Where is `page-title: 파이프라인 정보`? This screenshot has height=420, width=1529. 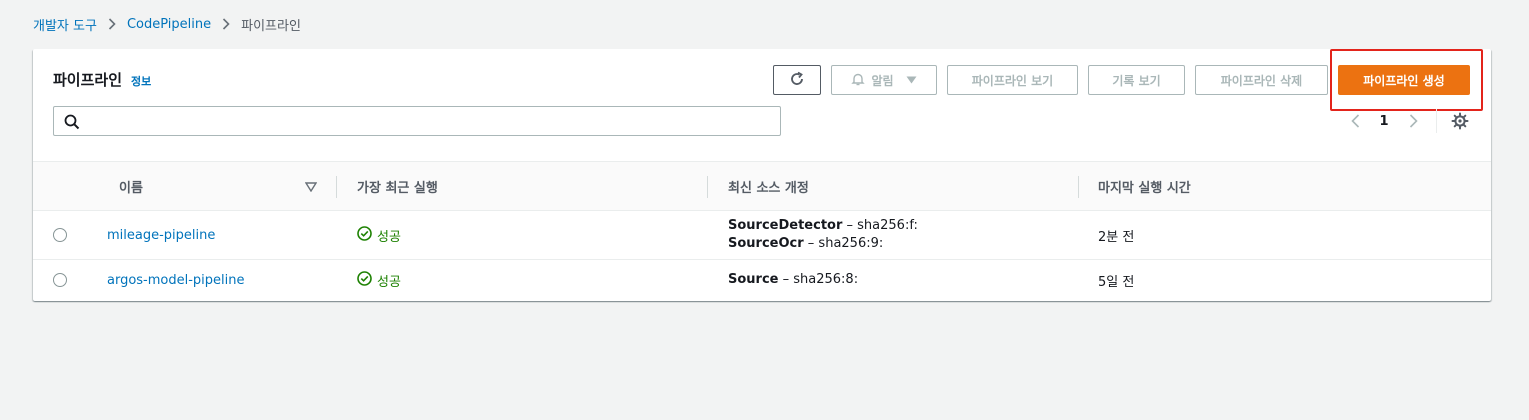
page-title: 파이프라인 정보 is located at coordinates (102, 79).